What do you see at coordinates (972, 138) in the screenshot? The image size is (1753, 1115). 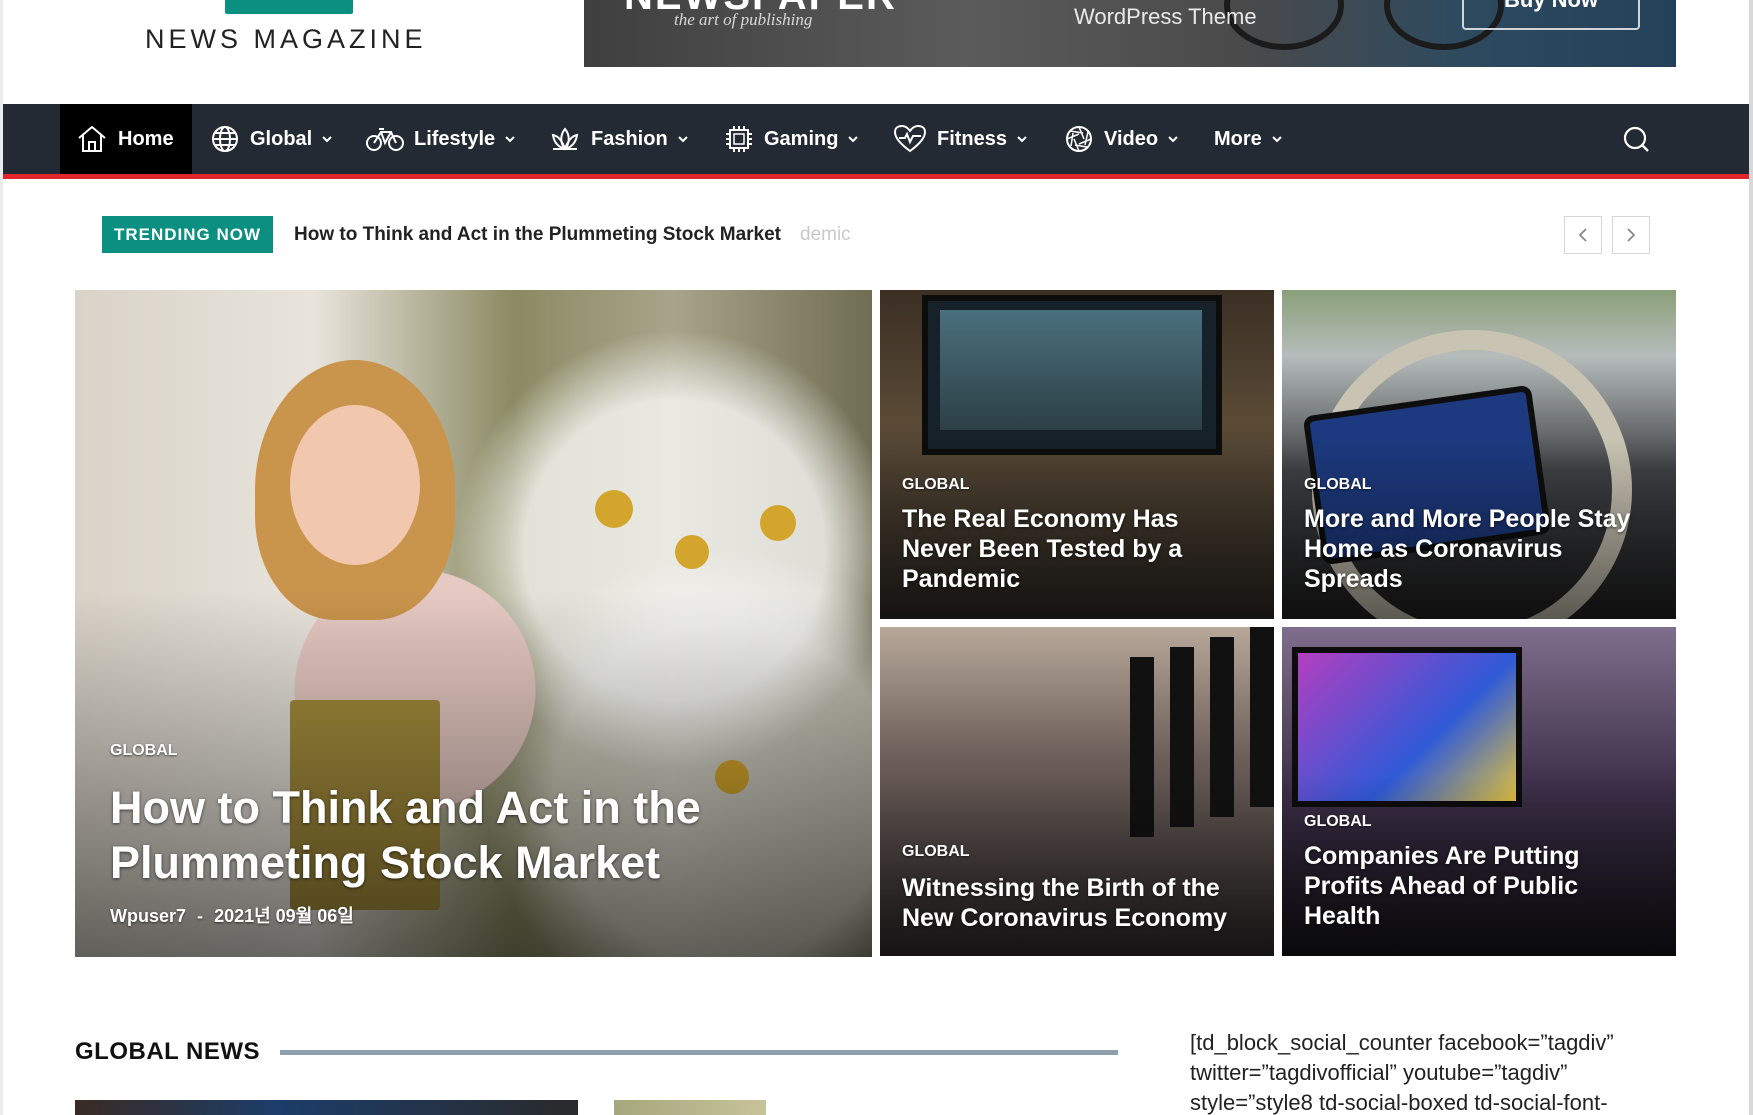 I see `nav-label-fitness: Fitness` at bounding box center [972, 138].